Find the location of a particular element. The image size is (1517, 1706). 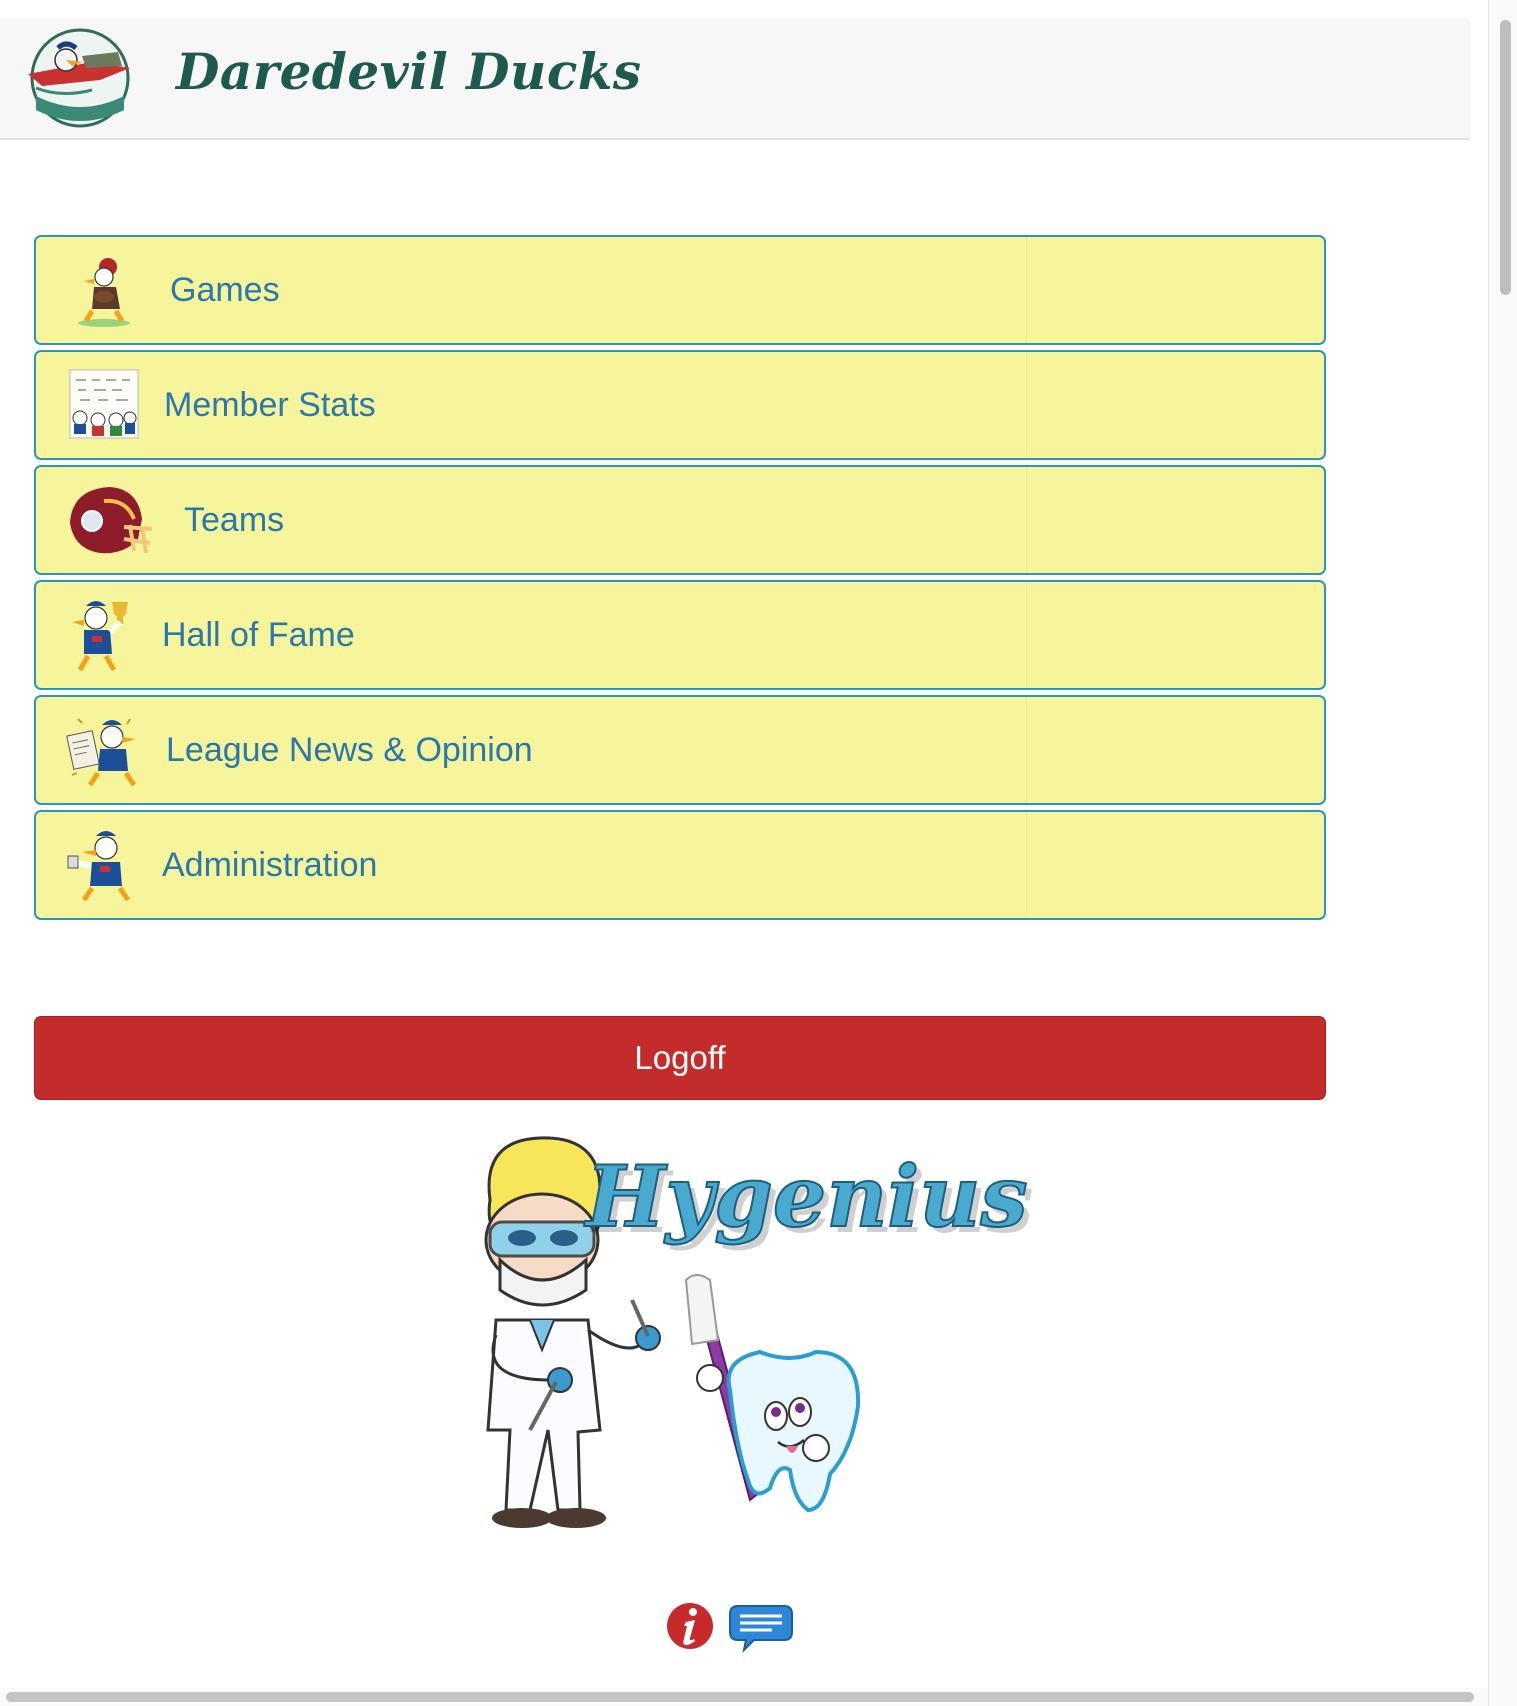

horizontal-scrollbar-thumb is located at coordinates (740, 1697).